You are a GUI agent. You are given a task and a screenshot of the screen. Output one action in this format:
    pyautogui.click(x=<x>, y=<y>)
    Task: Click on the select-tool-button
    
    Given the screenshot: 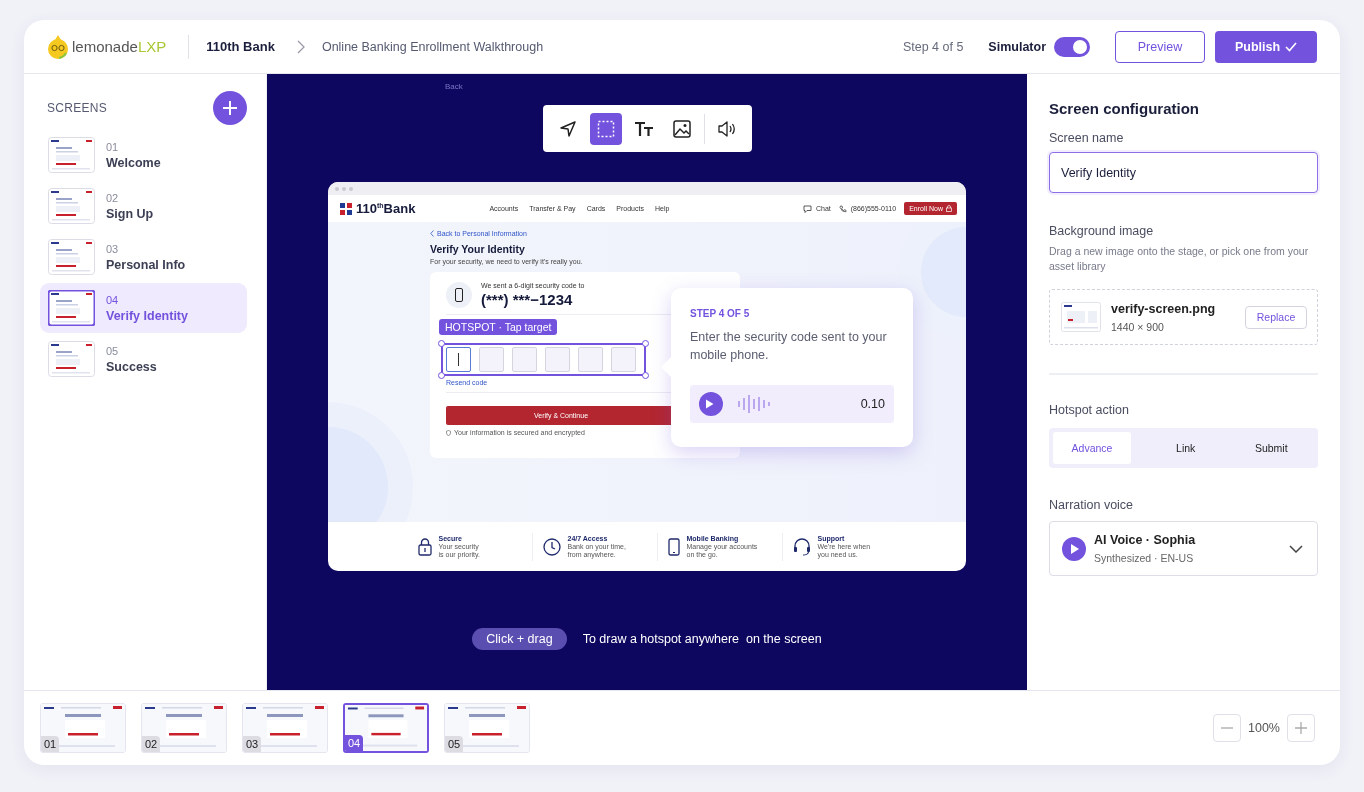 What is the action you would take?
    pyautogui.click(x=605, y=128)
    